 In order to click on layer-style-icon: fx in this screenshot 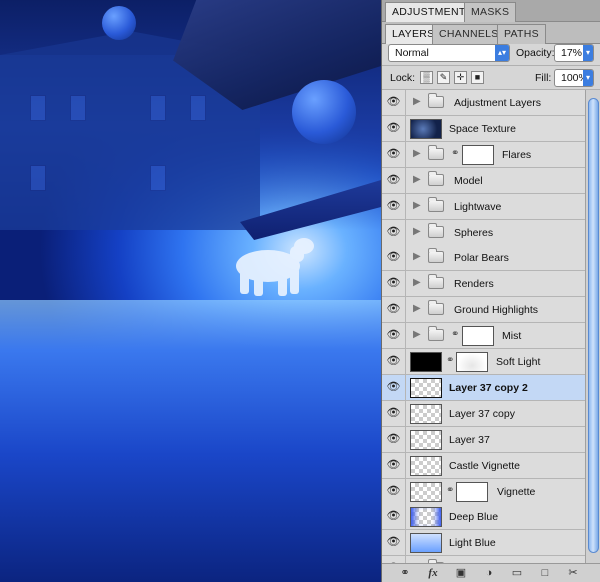, I will do `click(433, 573)`.